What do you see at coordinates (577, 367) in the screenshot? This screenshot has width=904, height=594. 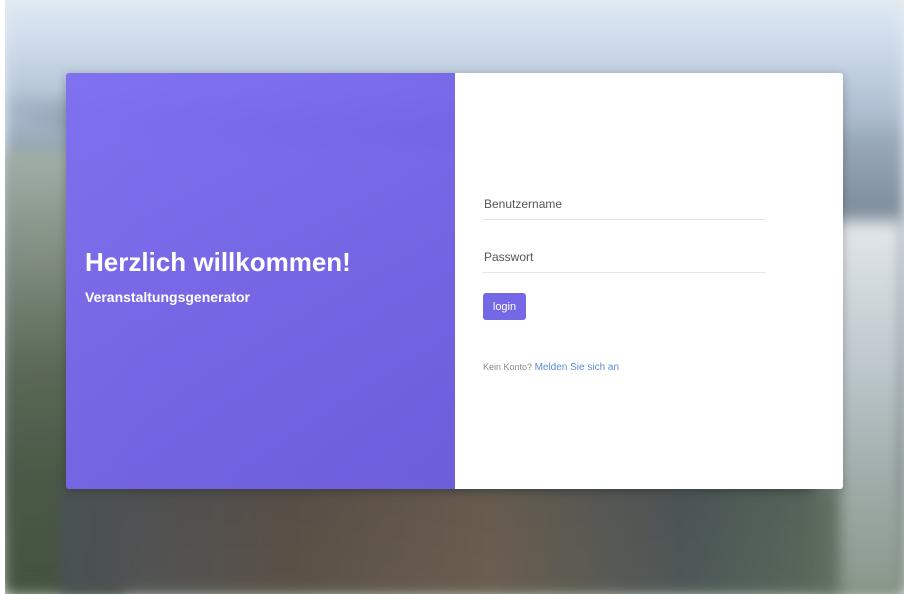 I see `signup-link: Melden Sie sich an` at bounding box center [577, 367].